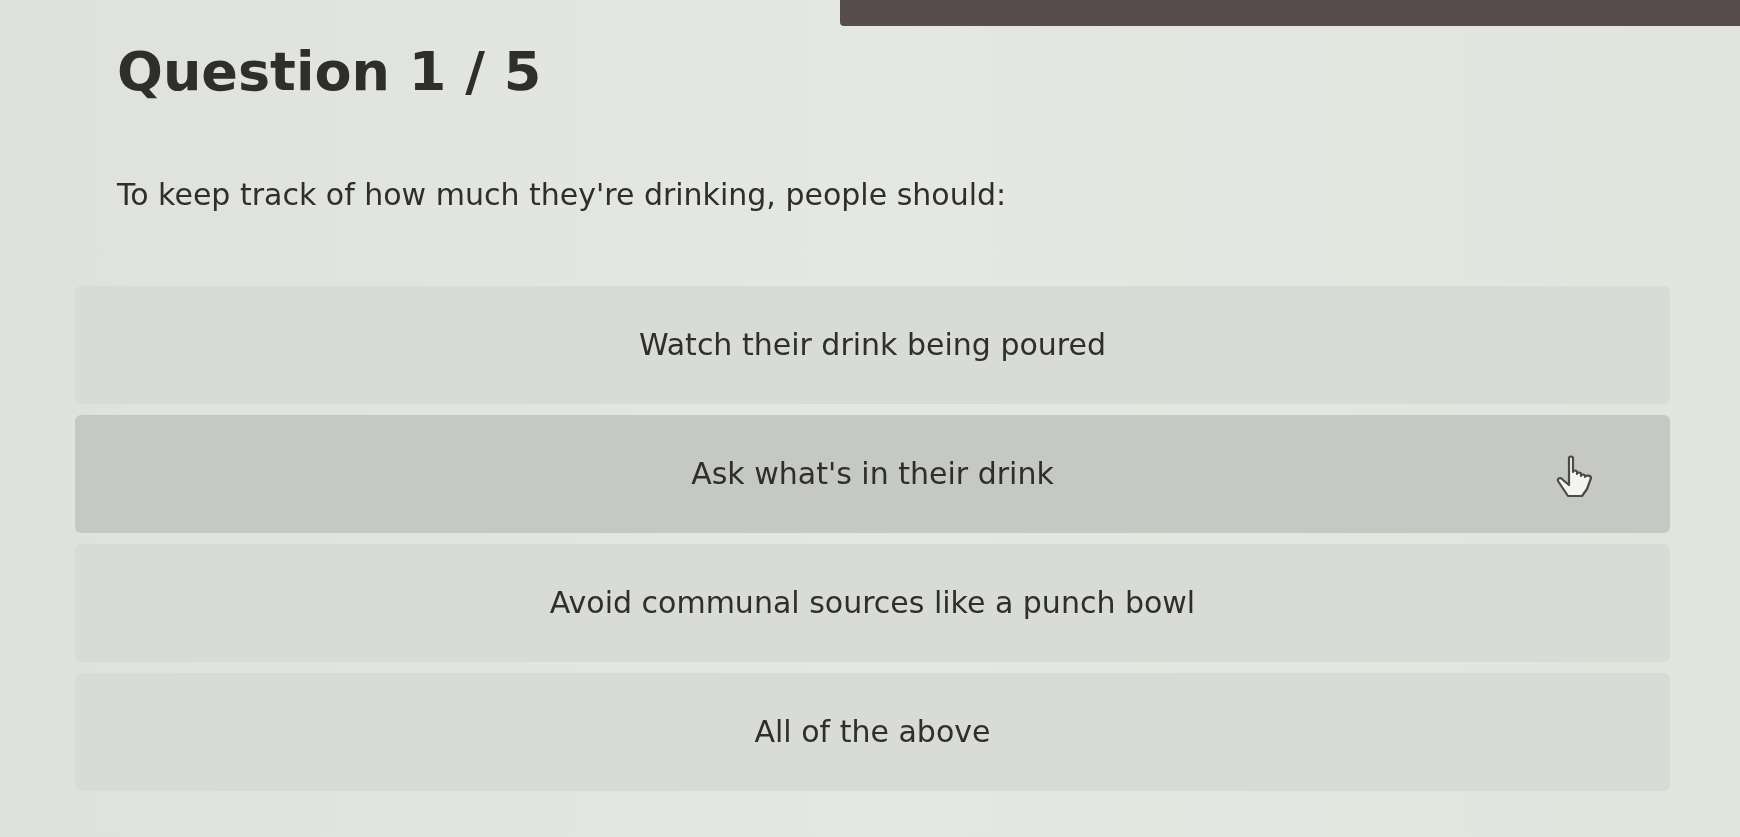  What do you see at coordinates (330, 72) in the screenshot?
I see `question-number-title: Question 1 / 5` at bounding box center [330, 72].